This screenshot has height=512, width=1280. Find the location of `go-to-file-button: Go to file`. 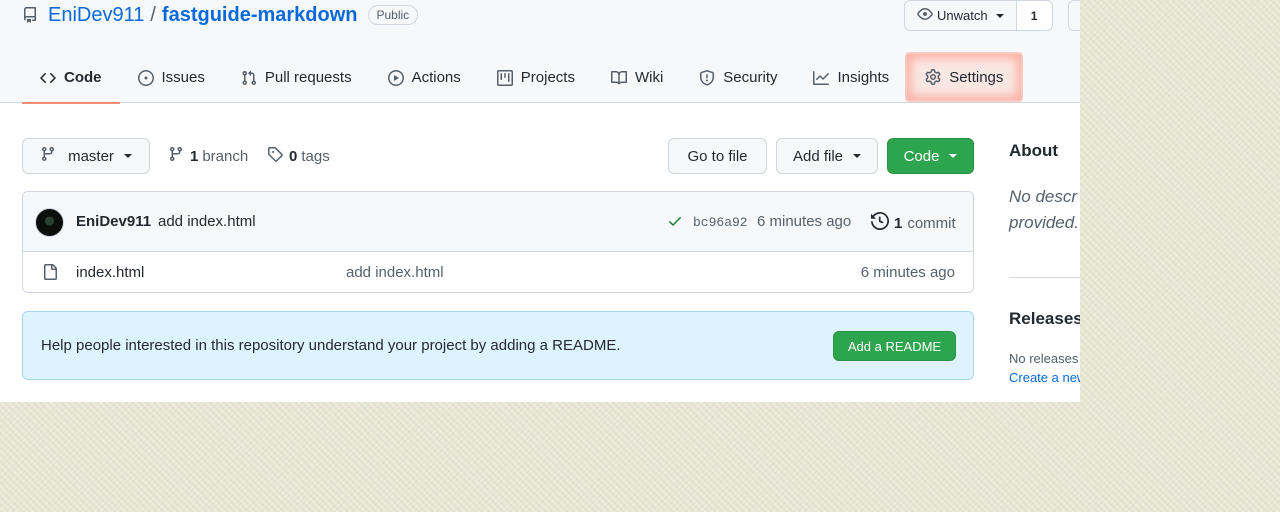

go-to-file-button: Go to file is located at coordinates (717, 156).